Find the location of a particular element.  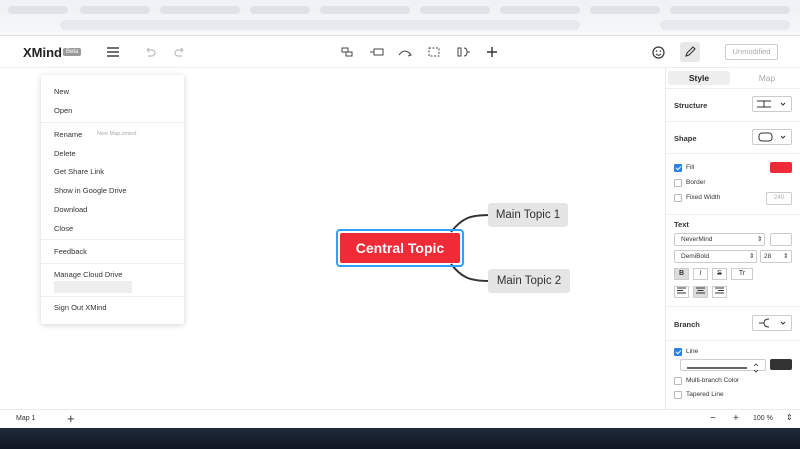

align-center-button is located at coordinates (700, 292).